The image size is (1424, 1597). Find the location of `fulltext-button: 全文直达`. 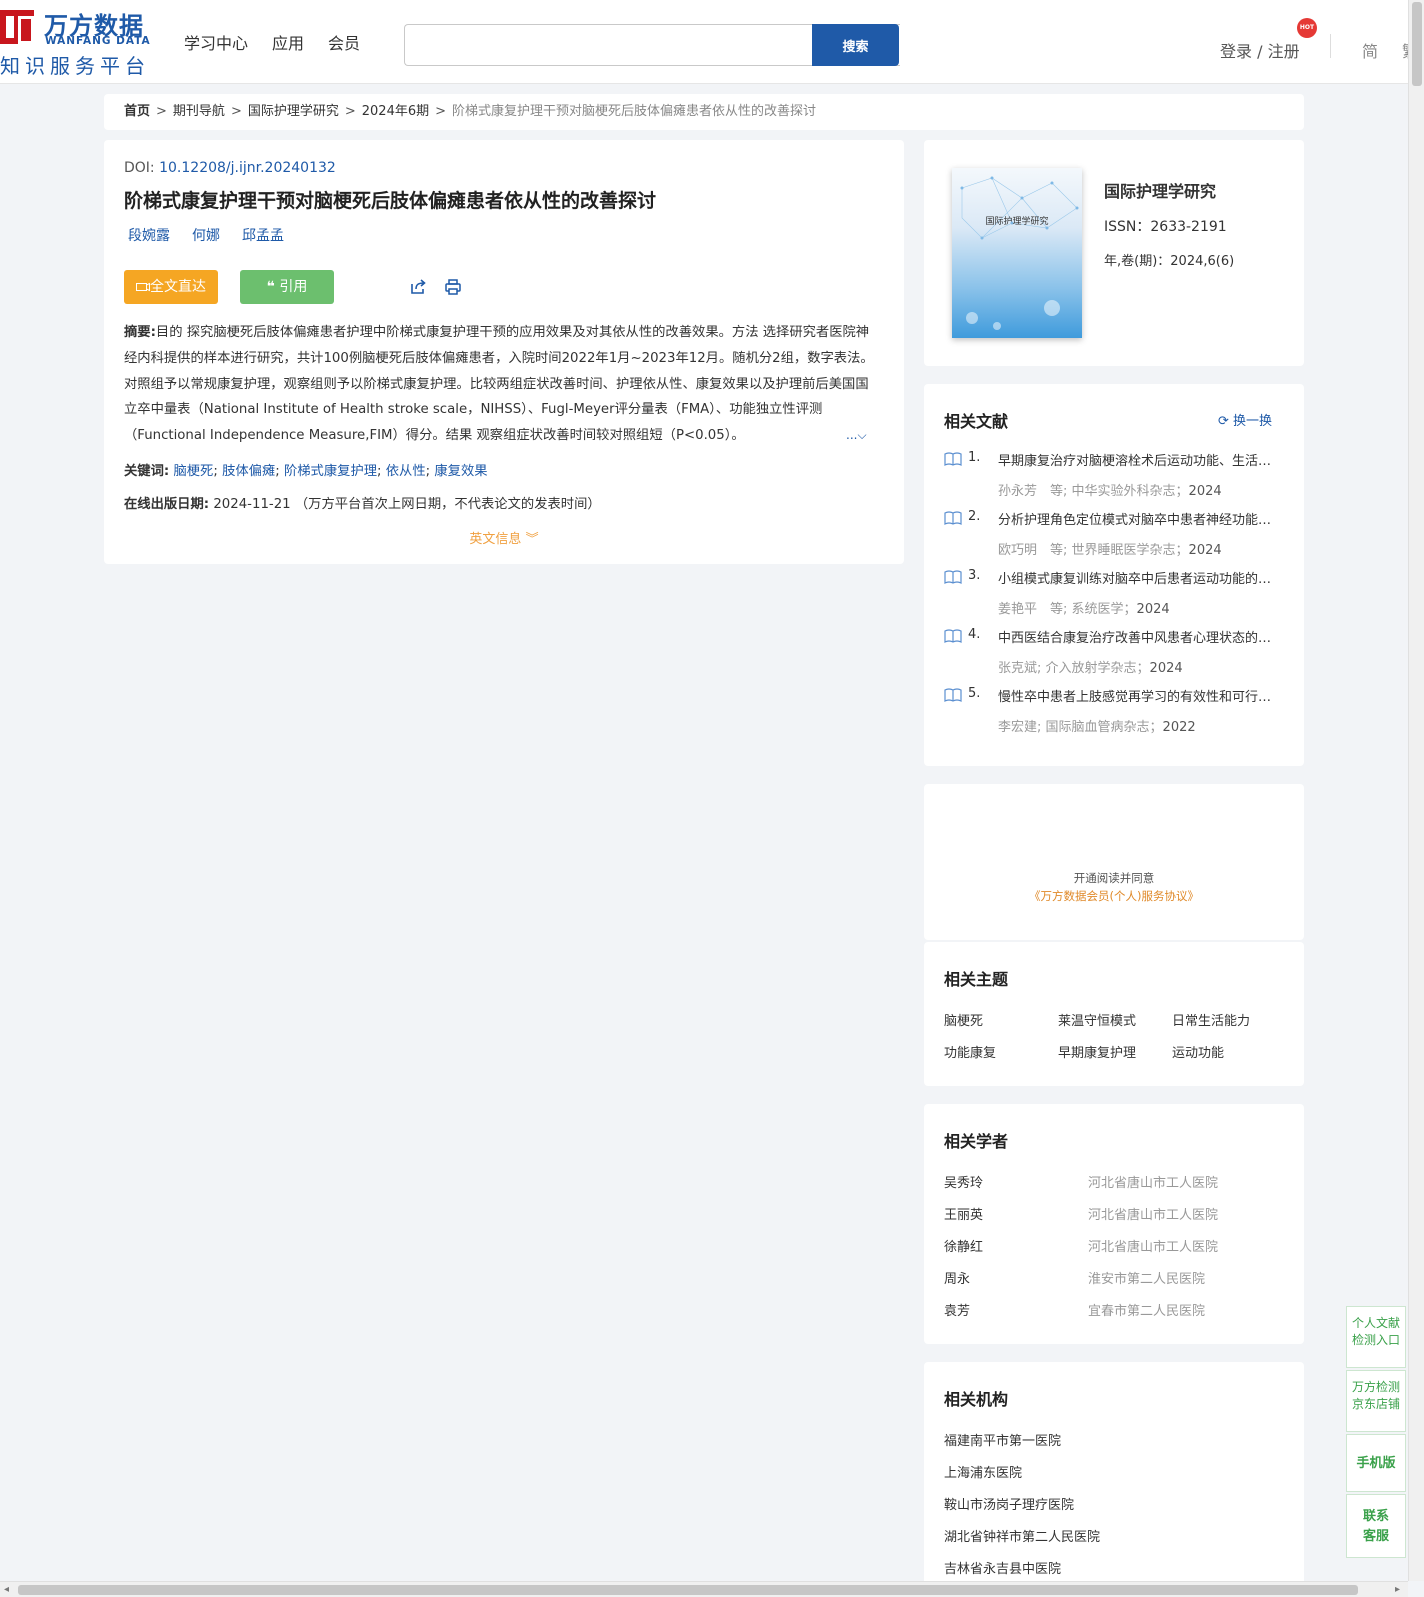

fulltext-button: 全文直达 is located at coordinates (171, 287).